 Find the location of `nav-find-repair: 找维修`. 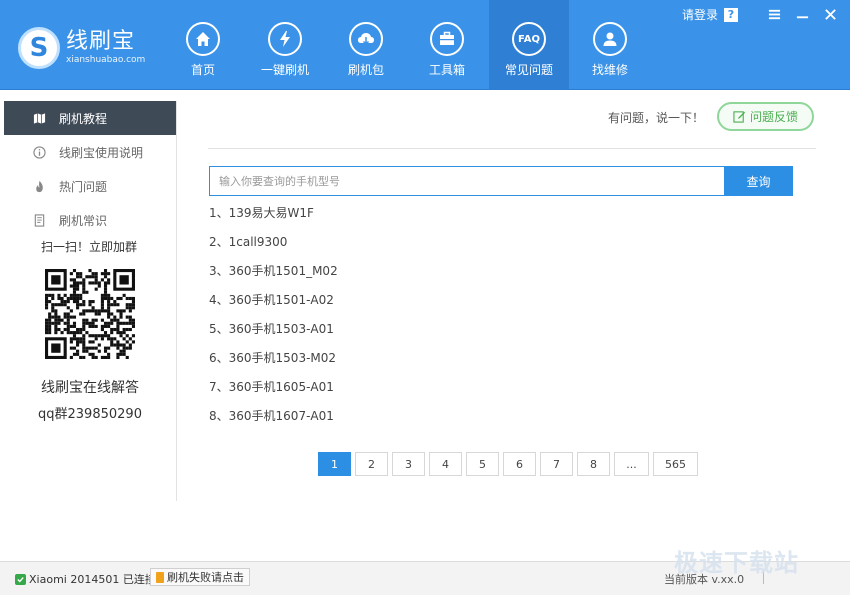

nav-find-repair: 找维修 is located at coordinates (610, 44).